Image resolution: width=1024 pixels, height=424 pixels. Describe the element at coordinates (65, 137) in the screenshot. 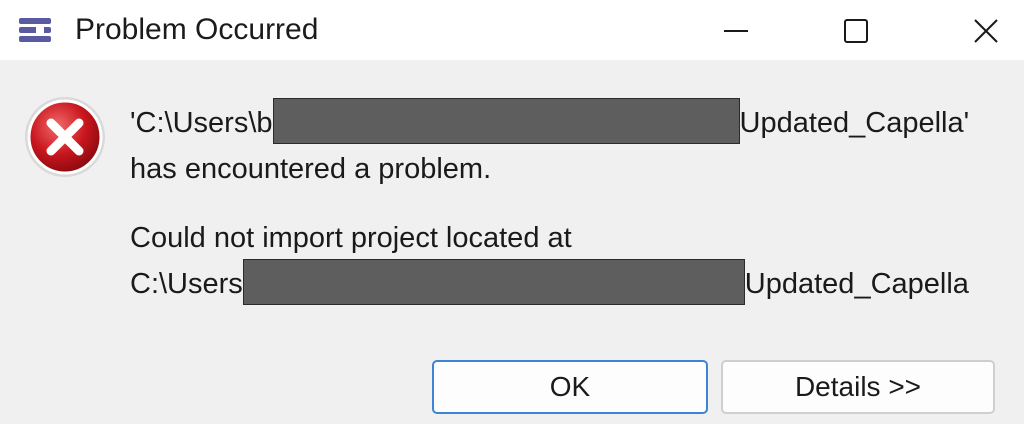

I see `error-icon` at that location.